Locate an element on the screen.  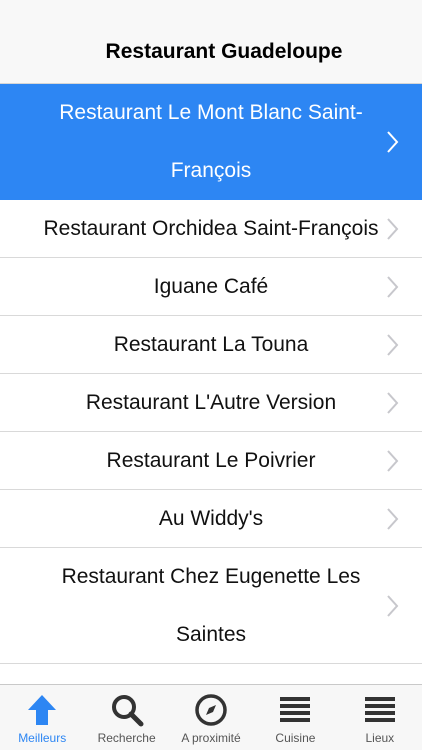
navigation-bar: Restaurant Guadeloupe is located at coordinates (211, 42).